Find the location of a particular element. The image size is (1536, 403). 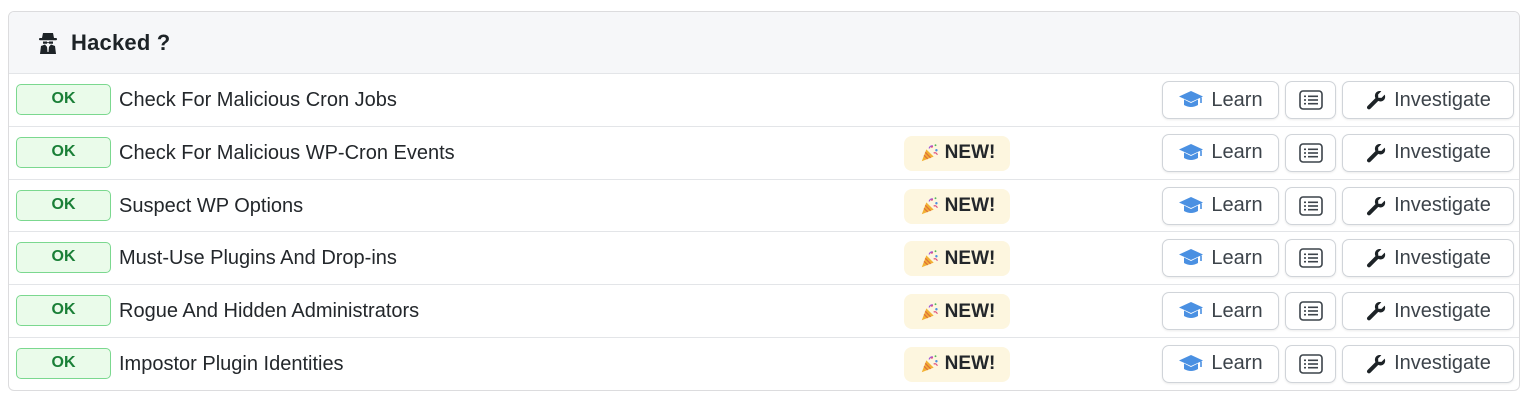

panel-title: Hacked ? is located at coordinates (121, 42).